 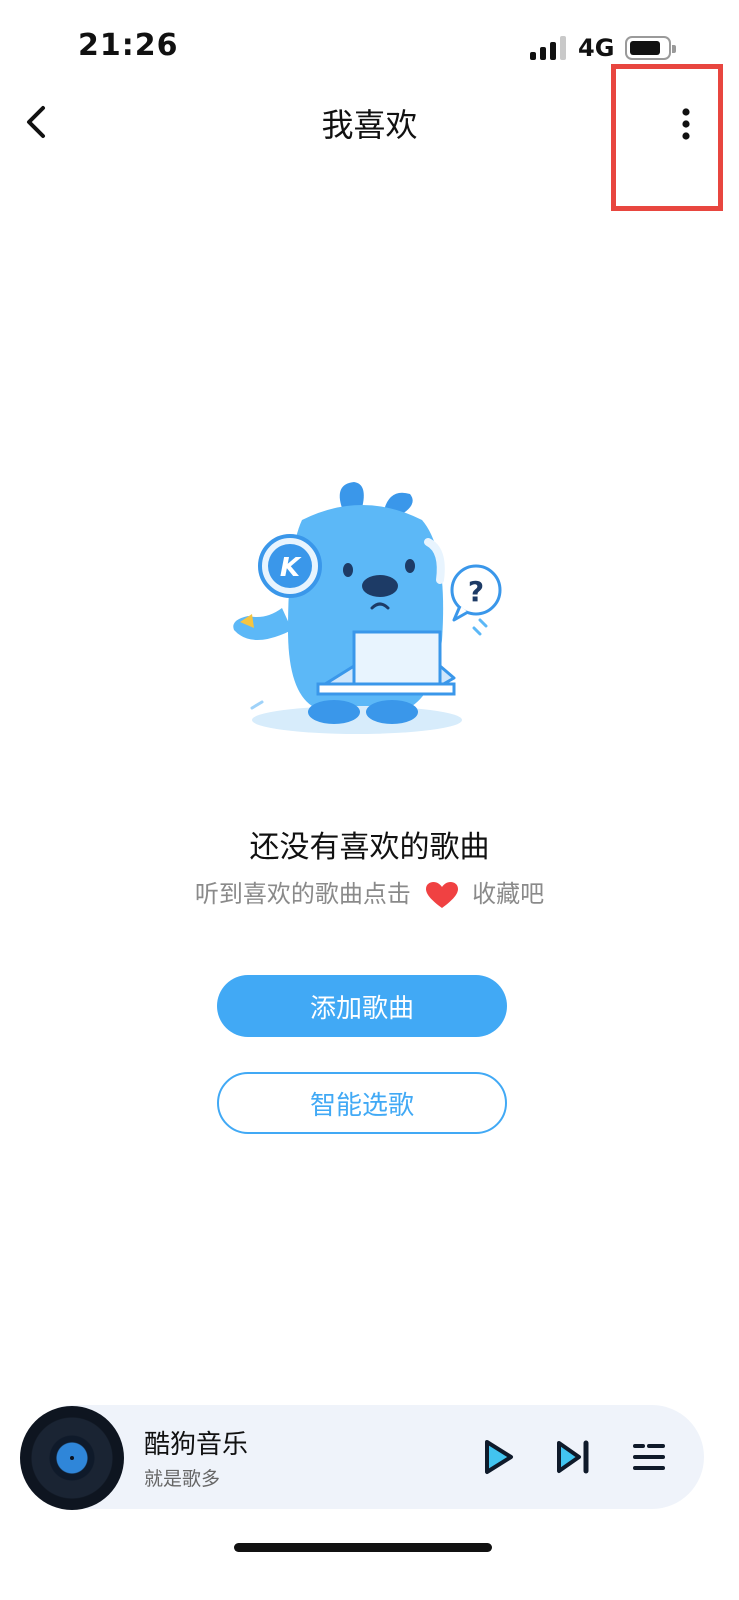 What do you see at coordinates (182, 1479) in the screenshot?
I see `player-track-subtitle: 就是歌多` at bounding box center [182, 1479].